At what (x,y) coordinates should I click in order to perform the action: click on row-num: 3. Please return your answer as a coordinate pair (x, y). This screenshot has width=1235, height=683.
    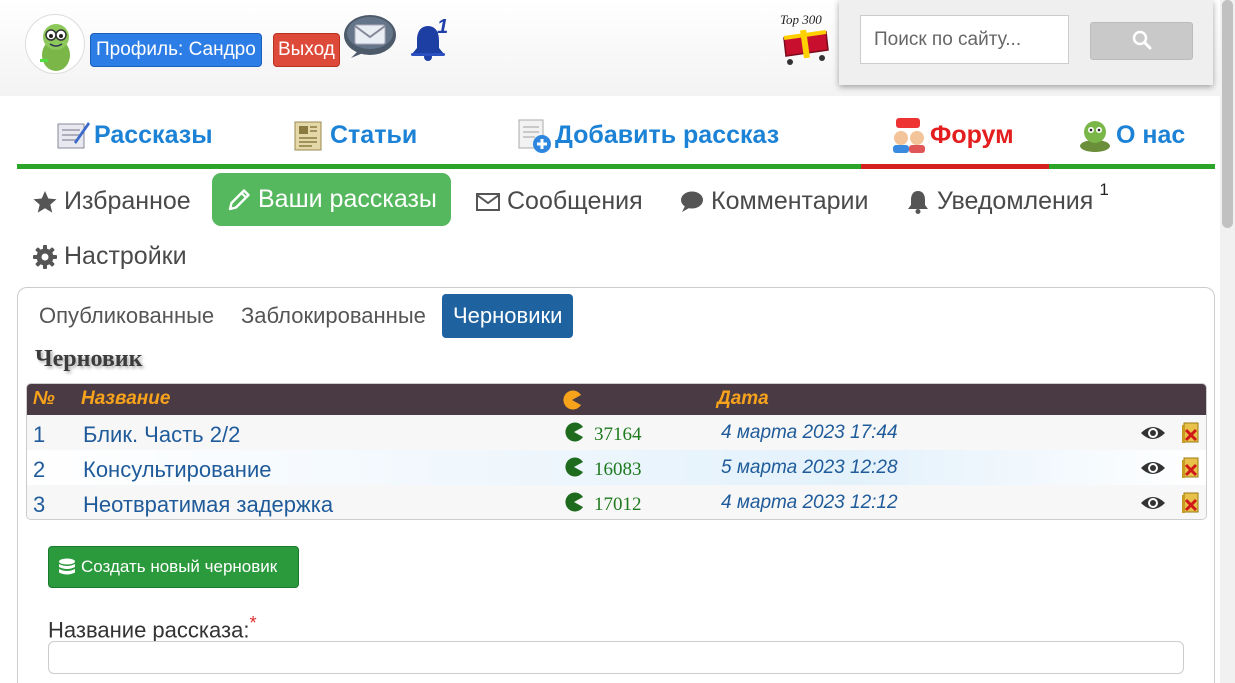
    Looking at the image, I should click on (39, 504).